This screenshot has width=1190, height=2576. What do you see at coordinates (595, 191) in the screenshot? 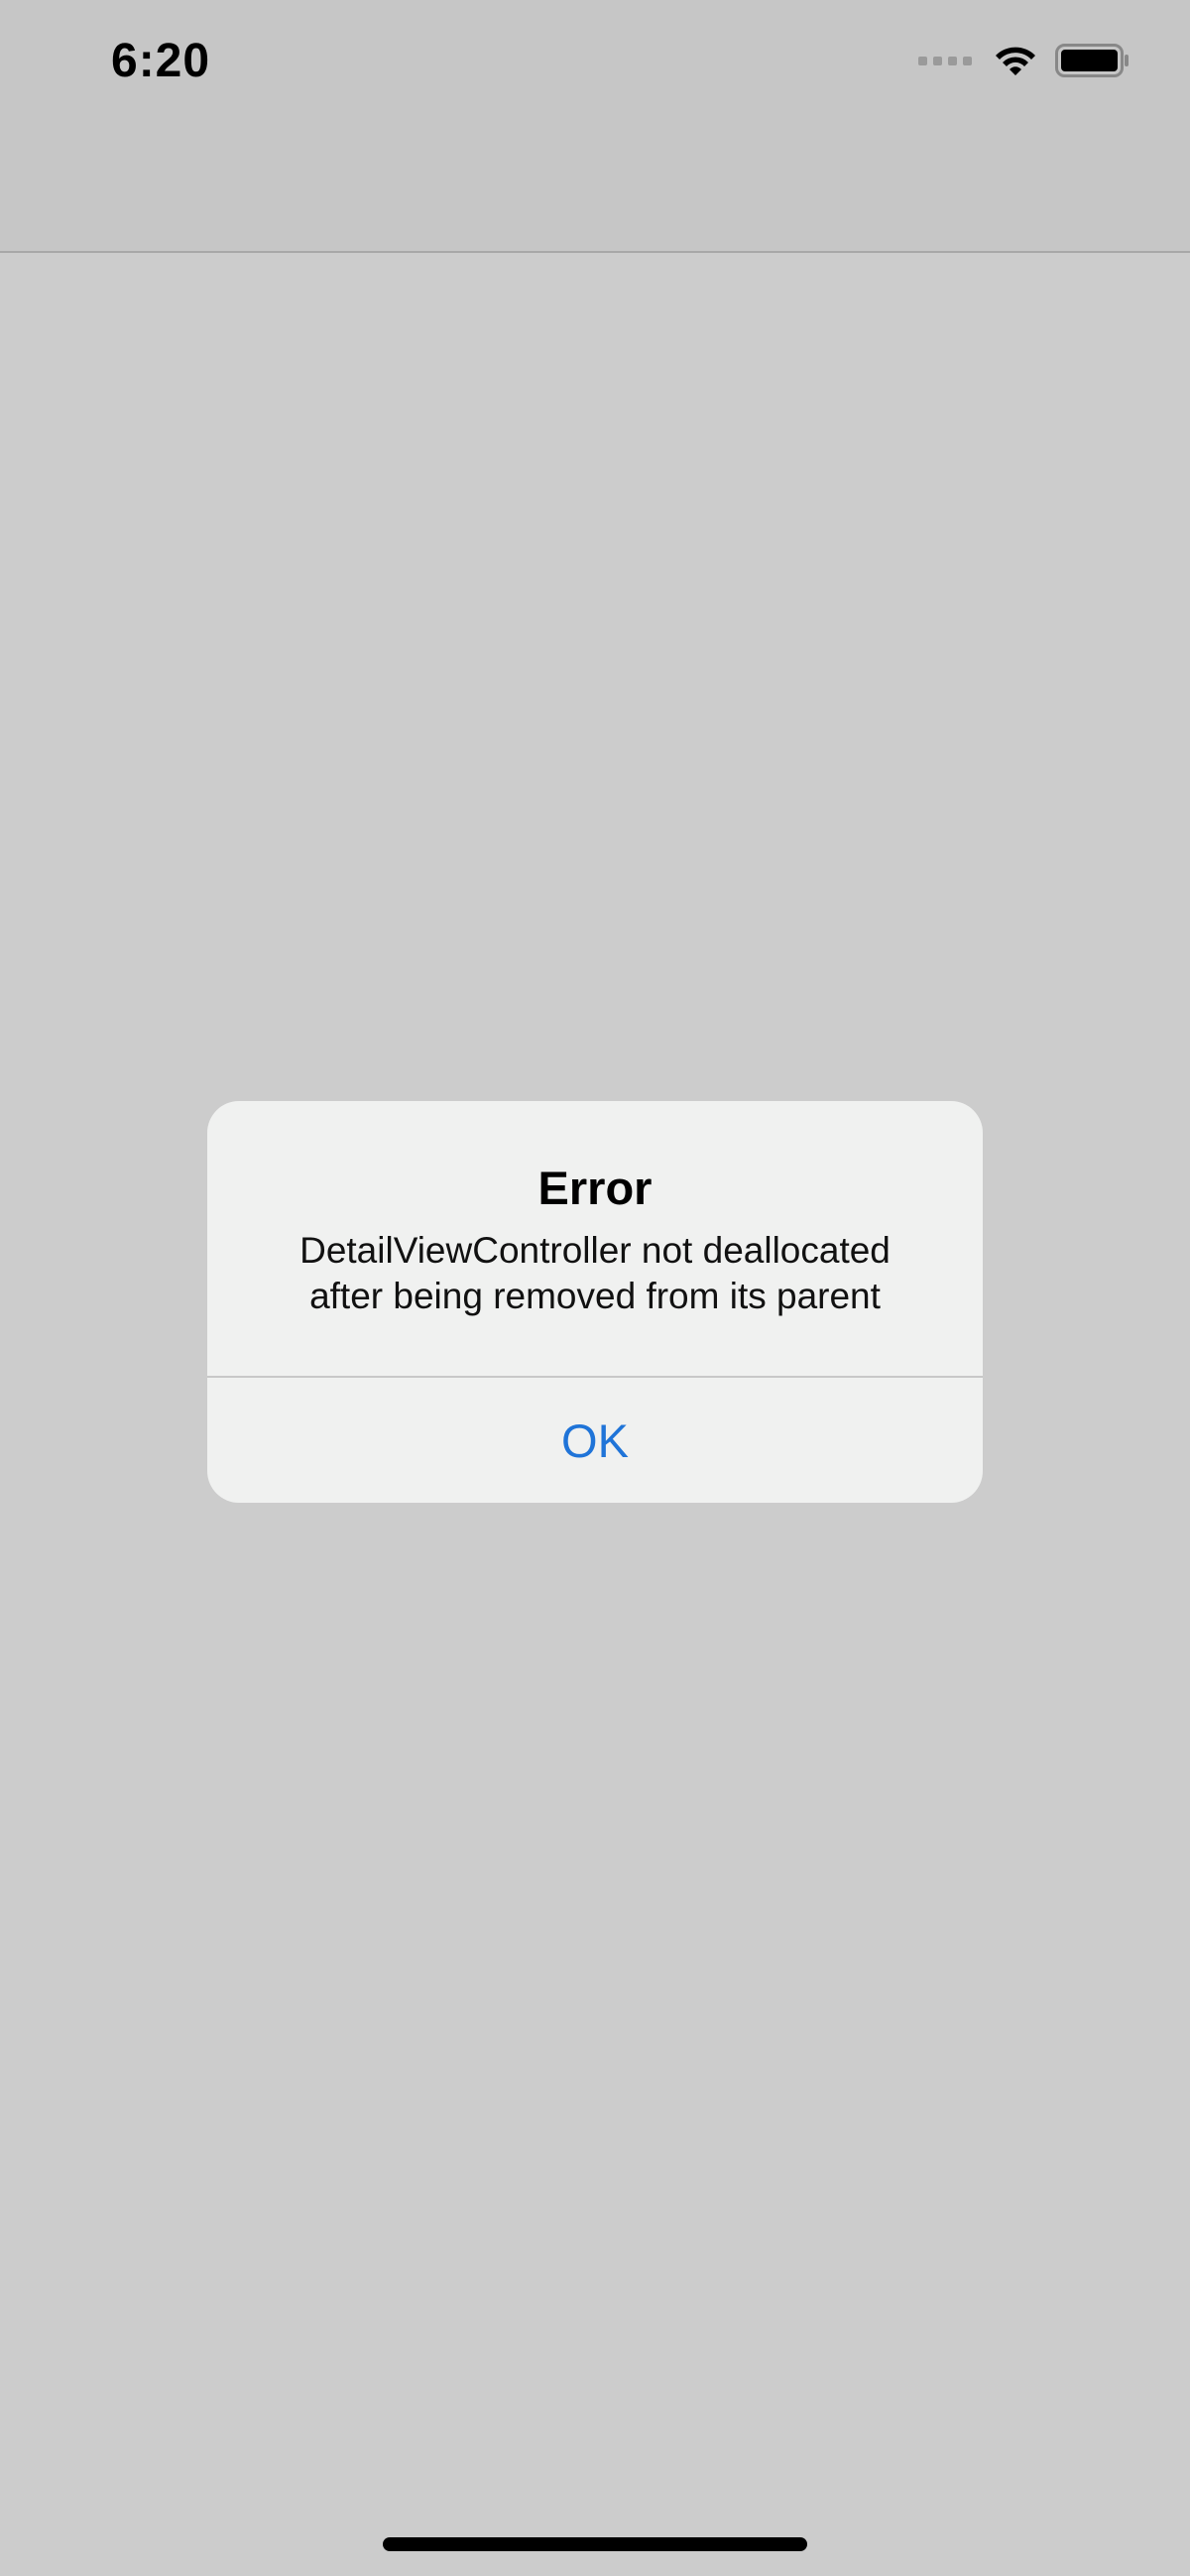
I see `navigation-bar` at bounding box center [595, 191].